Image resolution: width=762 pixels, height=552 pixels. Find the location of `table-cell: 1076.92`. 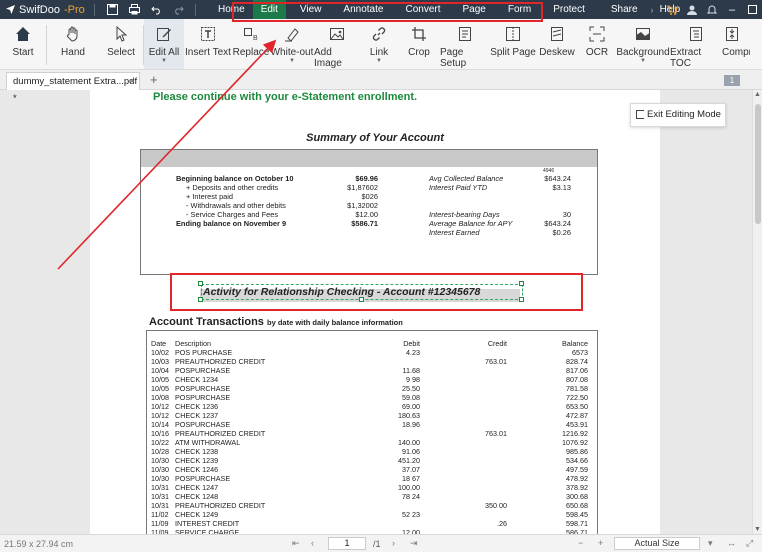

table-cell: 1076.92 is located at coordinates (575, 442).